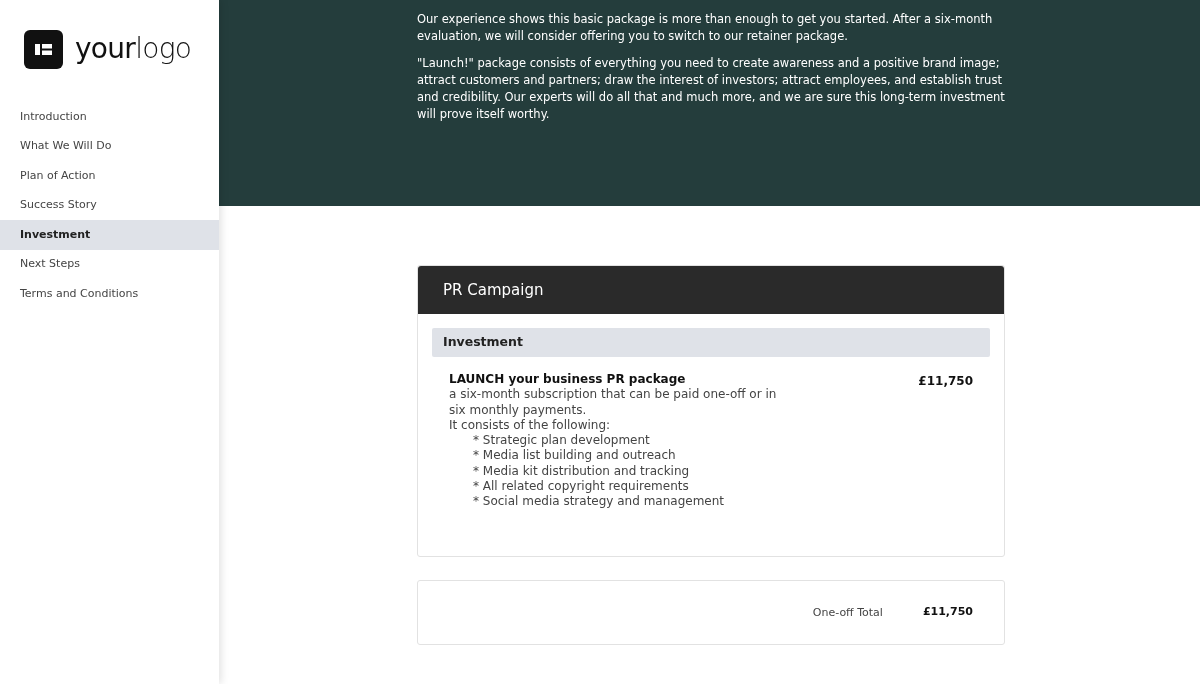 Image resolution: width=1200 pixels, height=684 pixels. What do you see at coordinates (109, 117) in the screenshot?
I see `nav-item: Introduction` at bounding box center [109, 117].